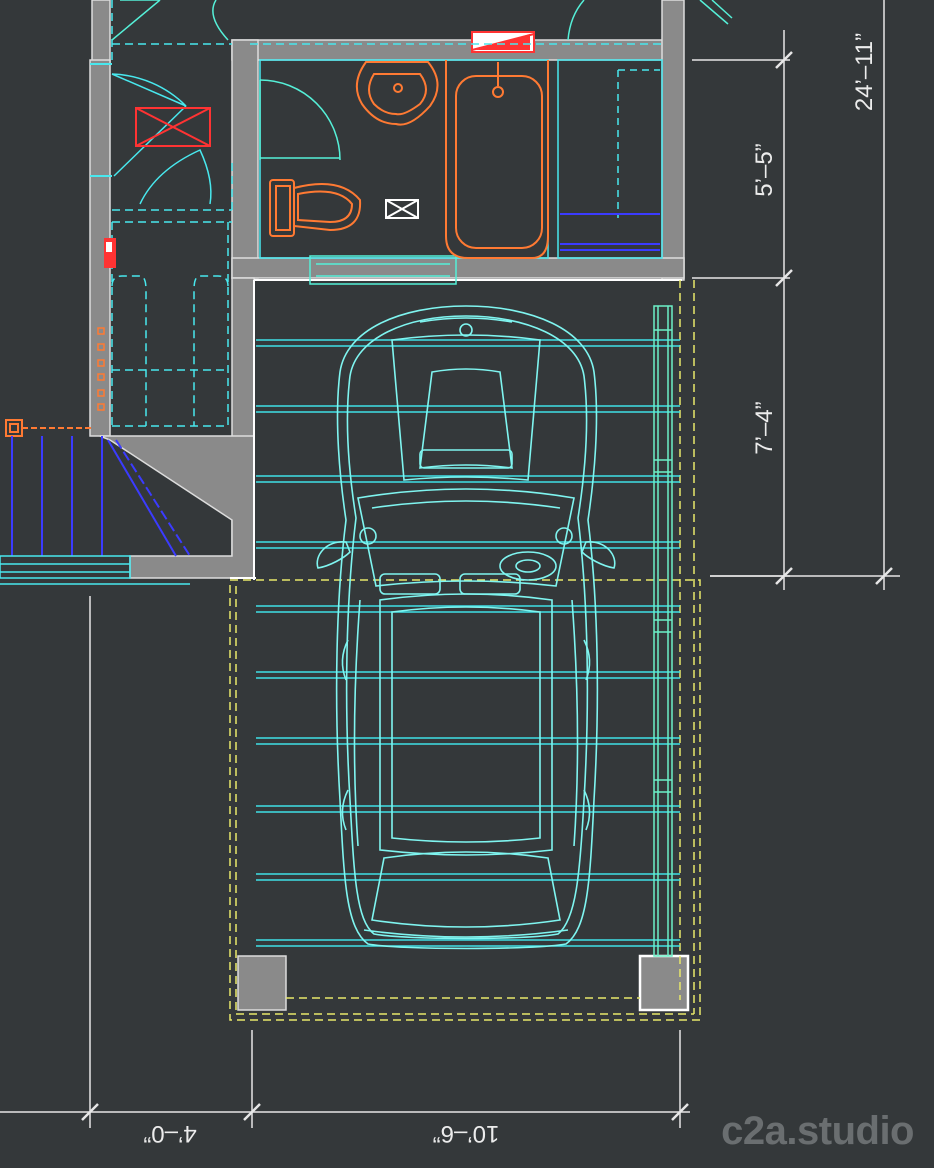 The image size is (934, 1168). What do you see at coordinates (402, 209) in the screenshot?
I see `floor-drain-icon` at bounding box center [402, 209].